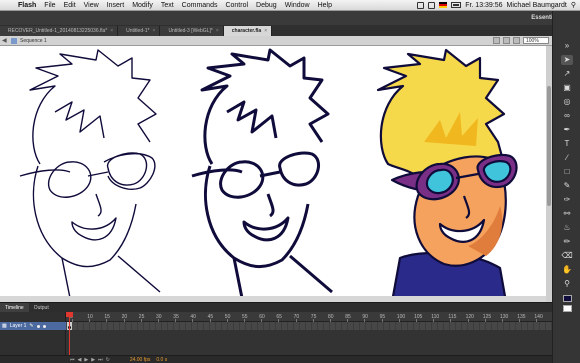 The height and width of the screenshot is (363, 580). What do you see at coordinates (276, 307) in the screenshot?
I see `timeline-tabs: Timeline Output` at bounding box center [276, 307].